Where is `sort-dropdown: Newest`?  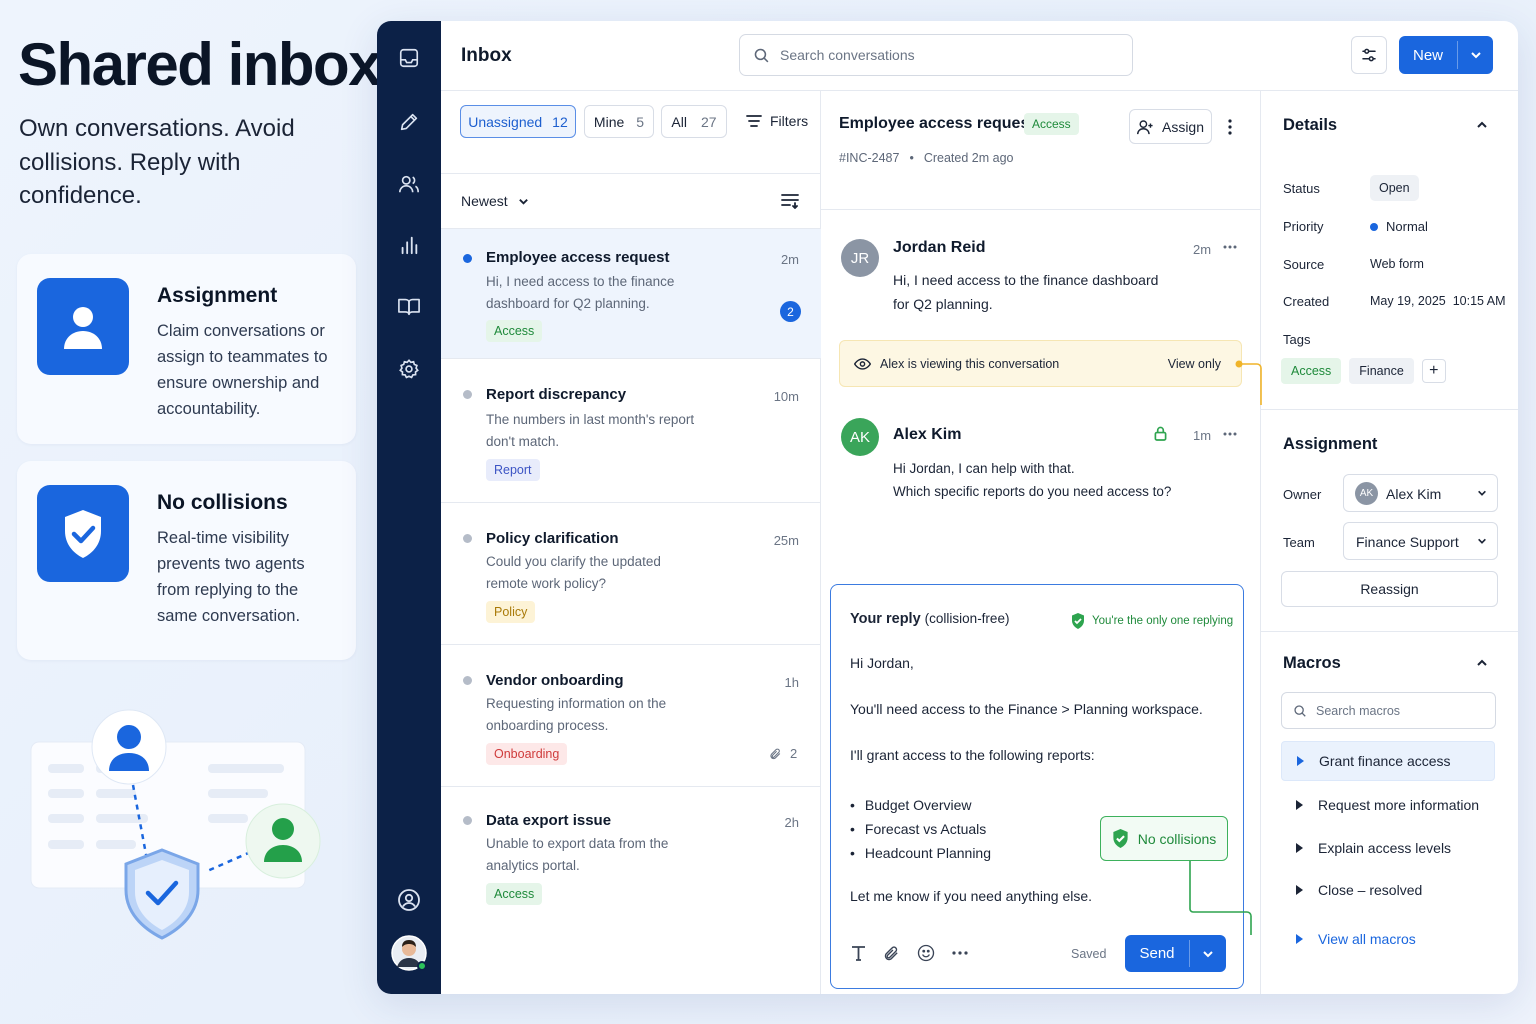 sort-dropdown: Newest is located at coordinates (495, 201).